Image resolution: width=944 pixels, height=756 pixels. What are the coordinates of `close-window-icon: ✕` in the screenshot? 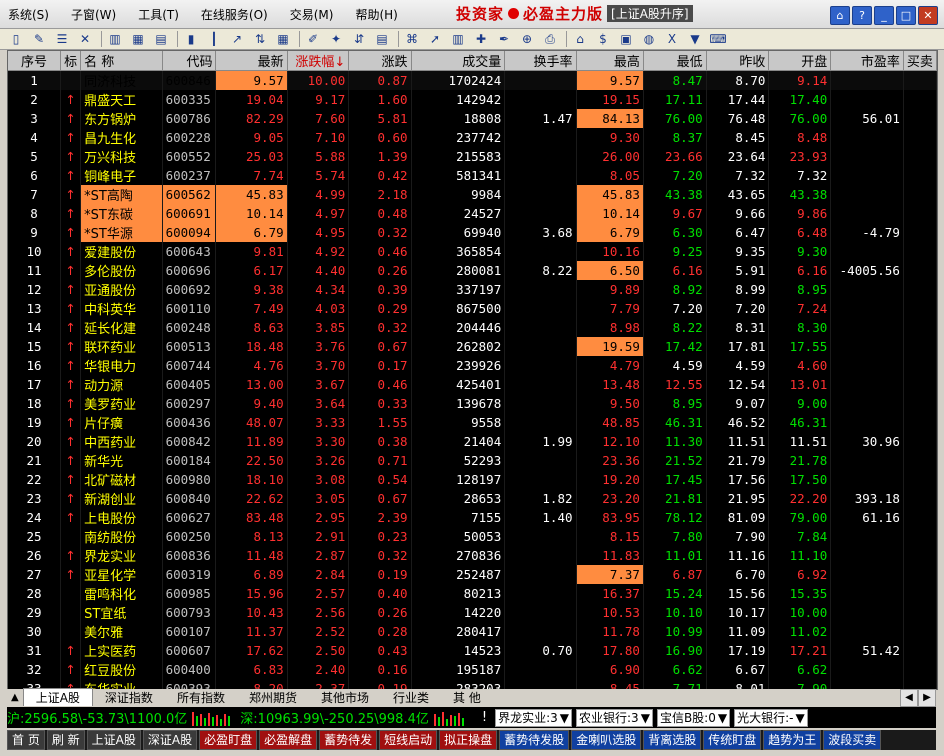 It's located at (85, 39).